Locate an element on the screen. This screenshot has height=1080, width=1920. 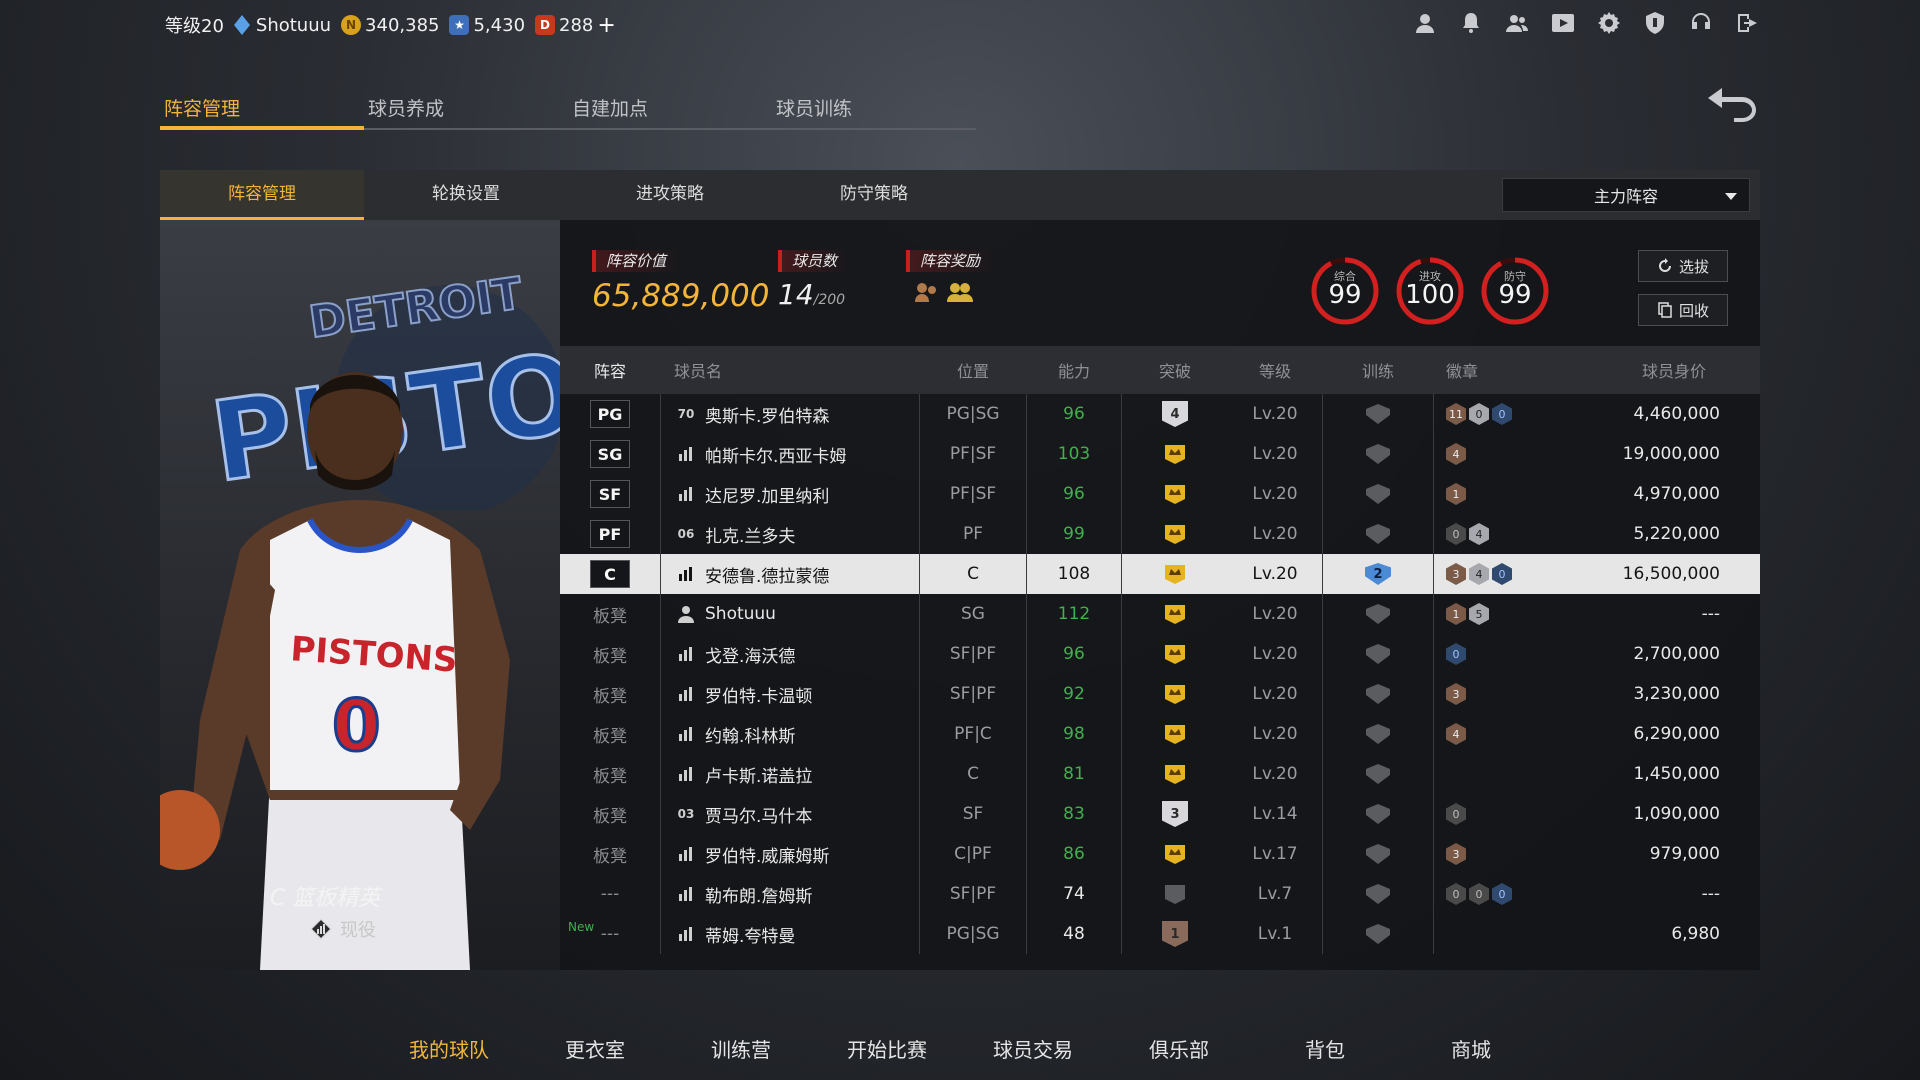
empty-shield-icon is located at coordinates (1175, 894).